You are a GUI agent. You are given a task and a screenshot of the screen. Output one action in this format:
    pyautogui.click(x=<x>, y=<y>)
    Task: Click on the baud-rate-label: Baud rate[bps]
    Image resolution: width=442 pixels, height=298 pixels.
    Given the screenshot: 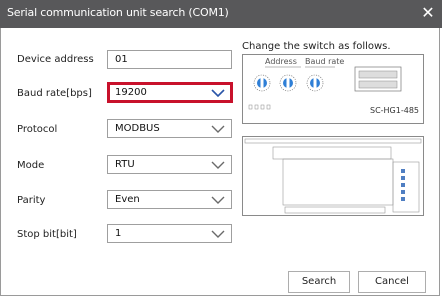 What is the action you would take?
    pyautogui.click(x=54, y=93)
    